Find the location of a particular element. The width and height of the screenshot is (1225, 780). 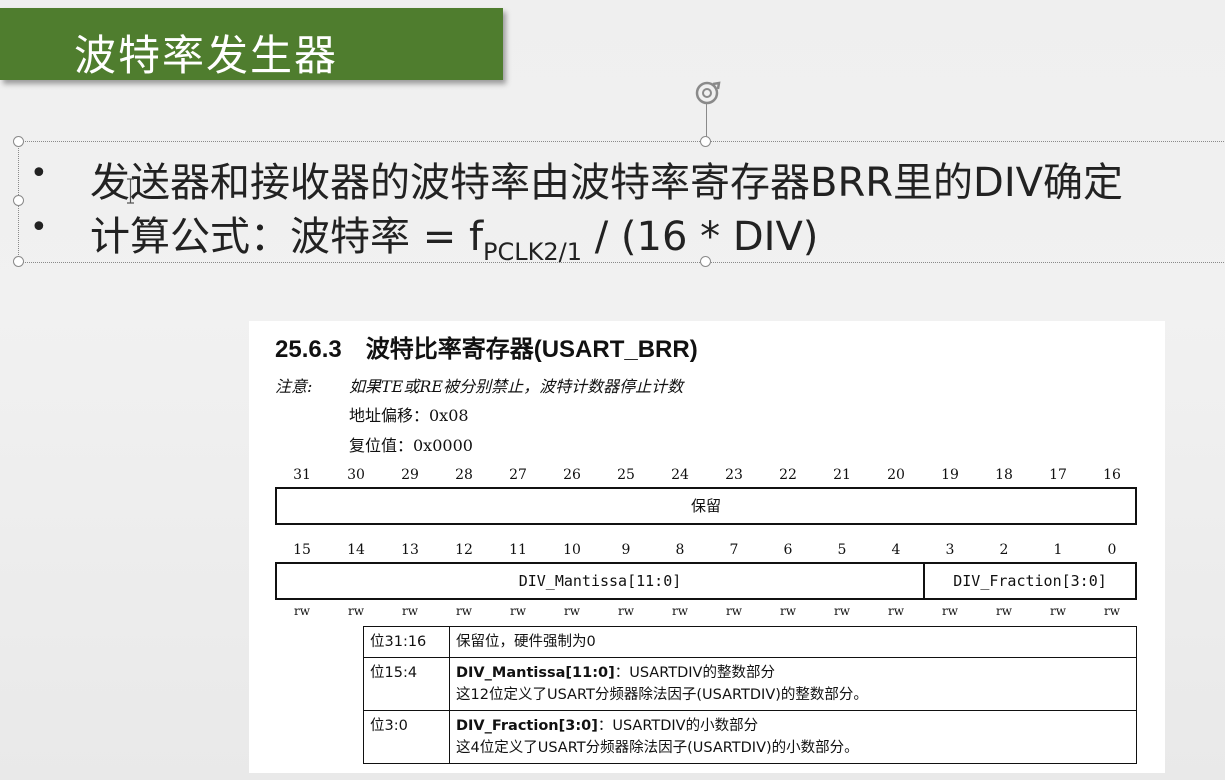

low-bit-numbers: 15 14 13 12 11 10 9 8 7 6 5 4 3 2 1 0 is located at coordinates (707, 551).